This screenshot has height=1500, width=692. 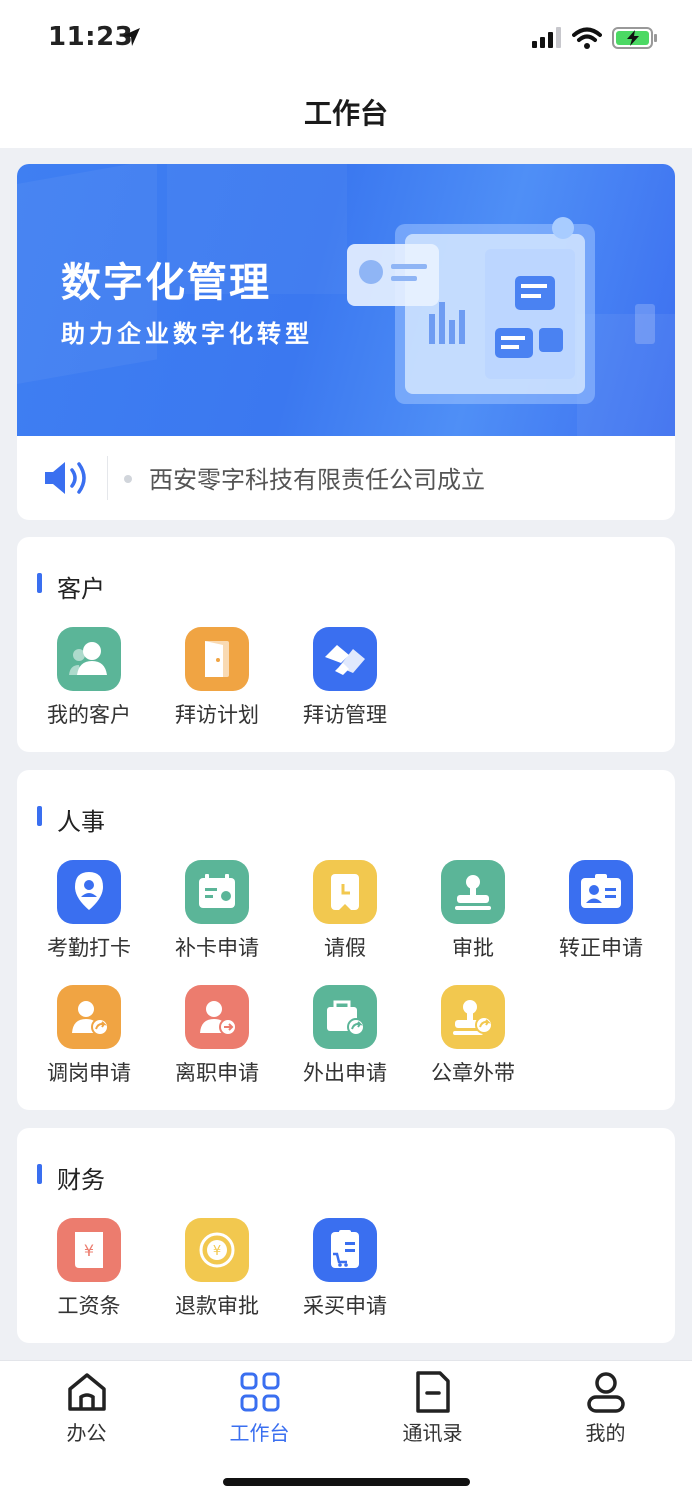 What do you see at coordinates (345, 1306) in the screenshot?
I see `app-label: 采买申请` at bounding box center [345, 1306].